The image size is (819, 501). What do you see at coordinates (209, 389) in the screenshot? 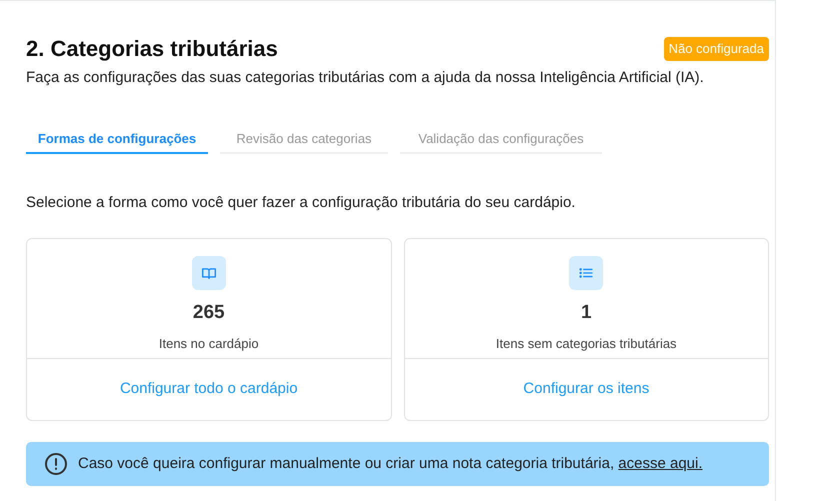
I see `configure-link: Configurar todo o cardápio` at bounding box center [209, 389].